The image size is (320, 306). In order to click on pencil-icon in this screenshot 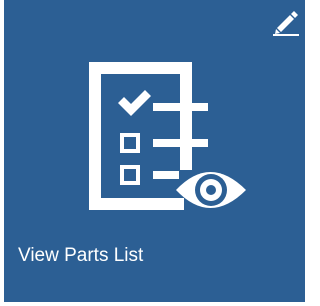, I will do `click(286, 21)`.